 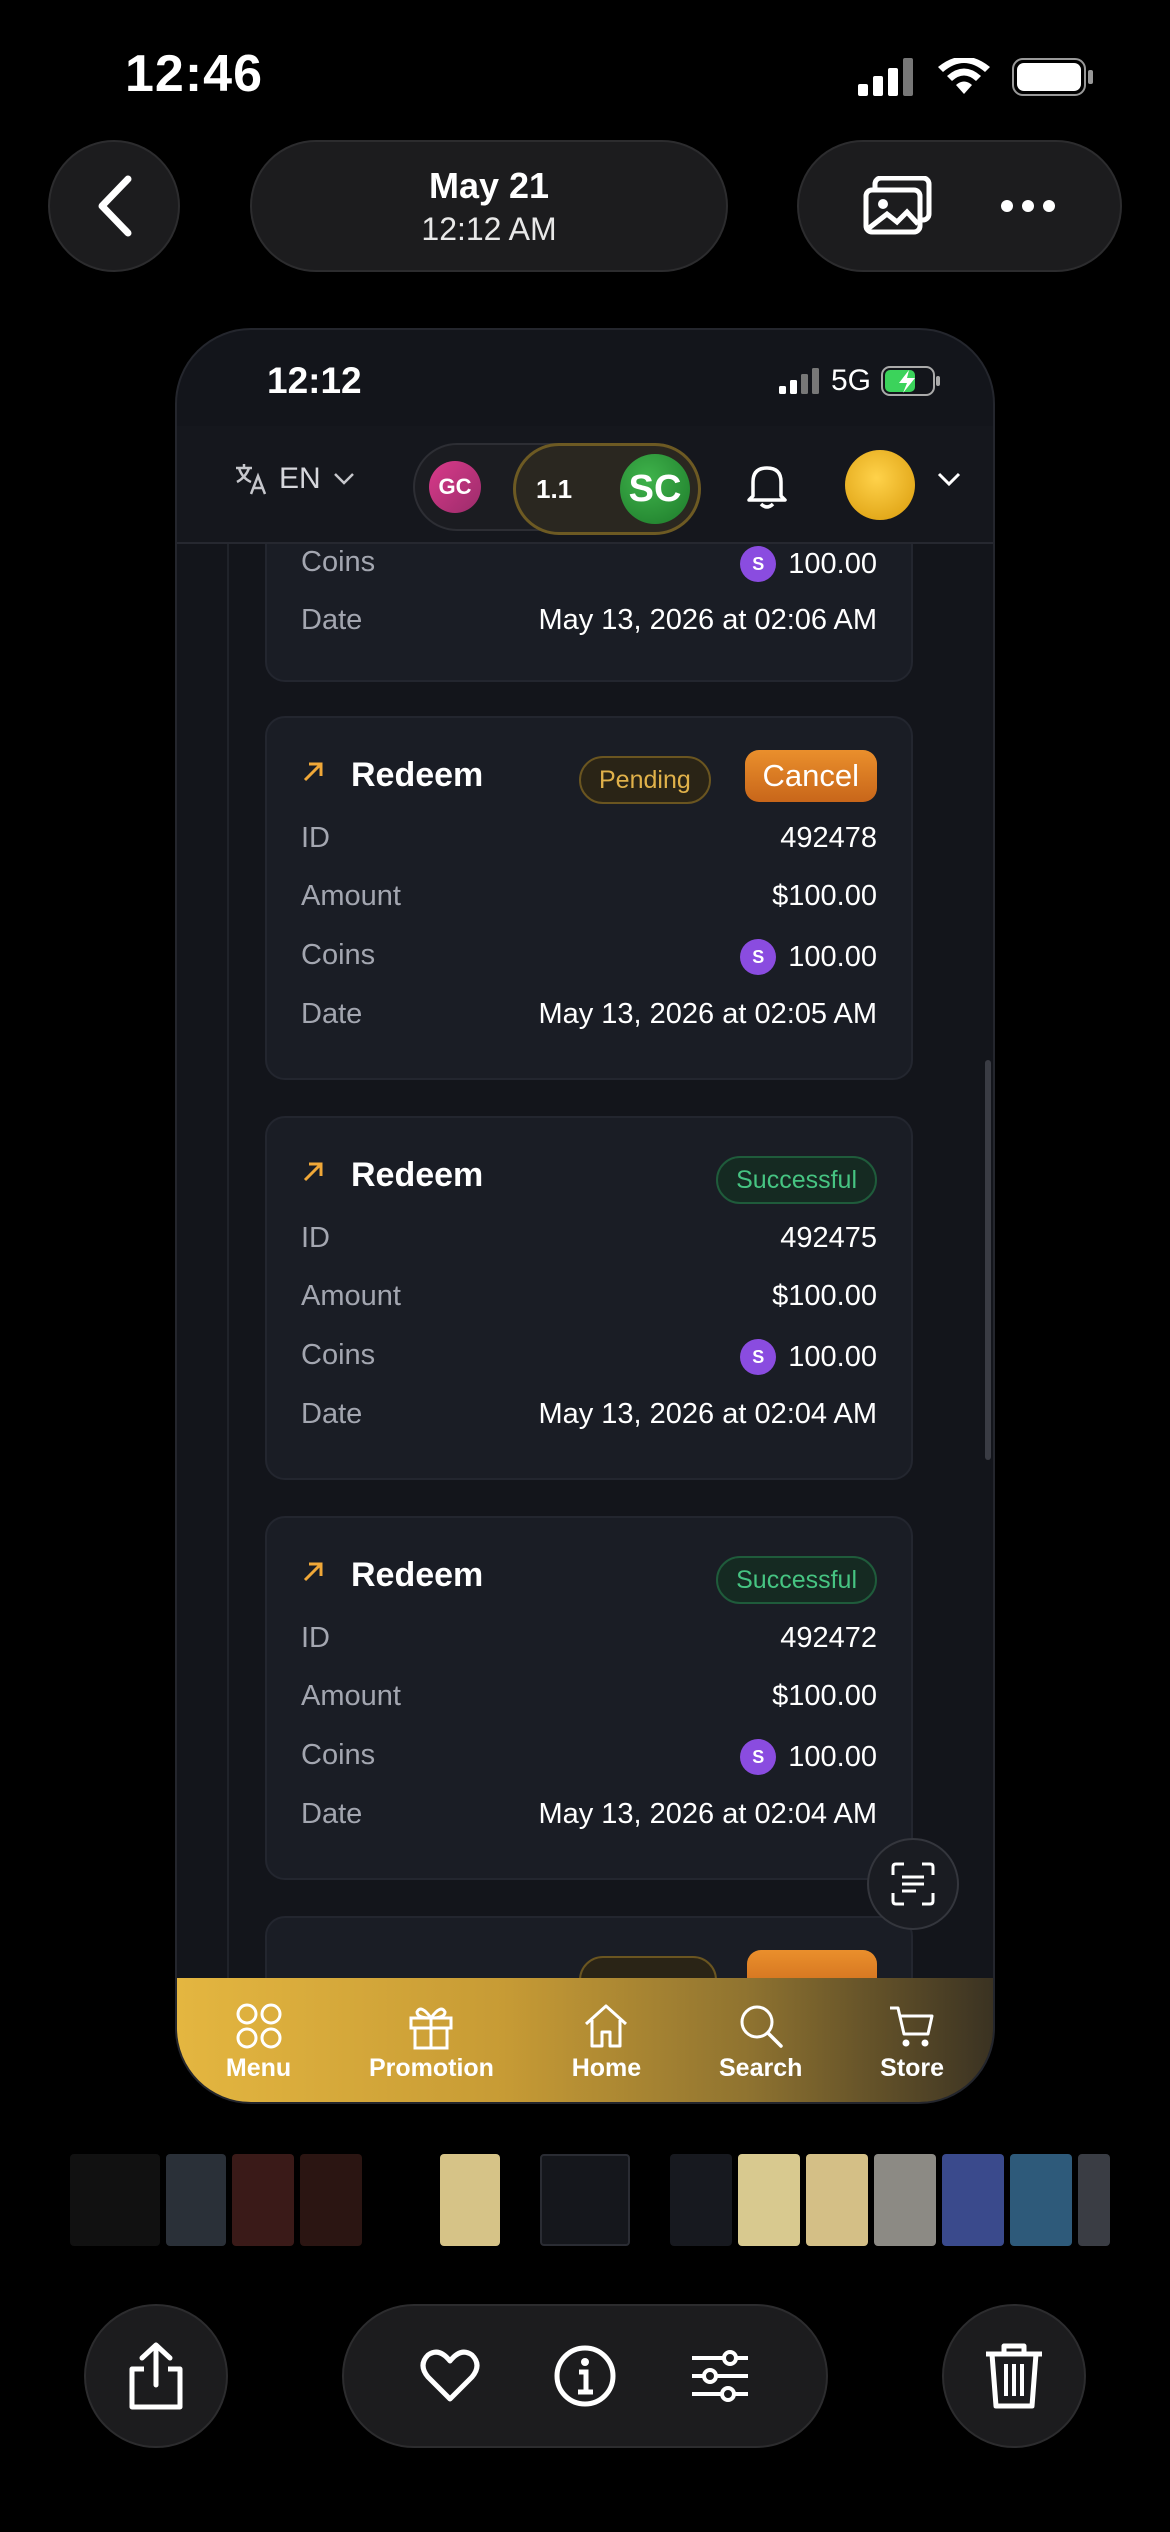 What do you see at coordinates (850, 380) in the screenshot?
I see `network-label: 5G` at bounding box center [850, 380].